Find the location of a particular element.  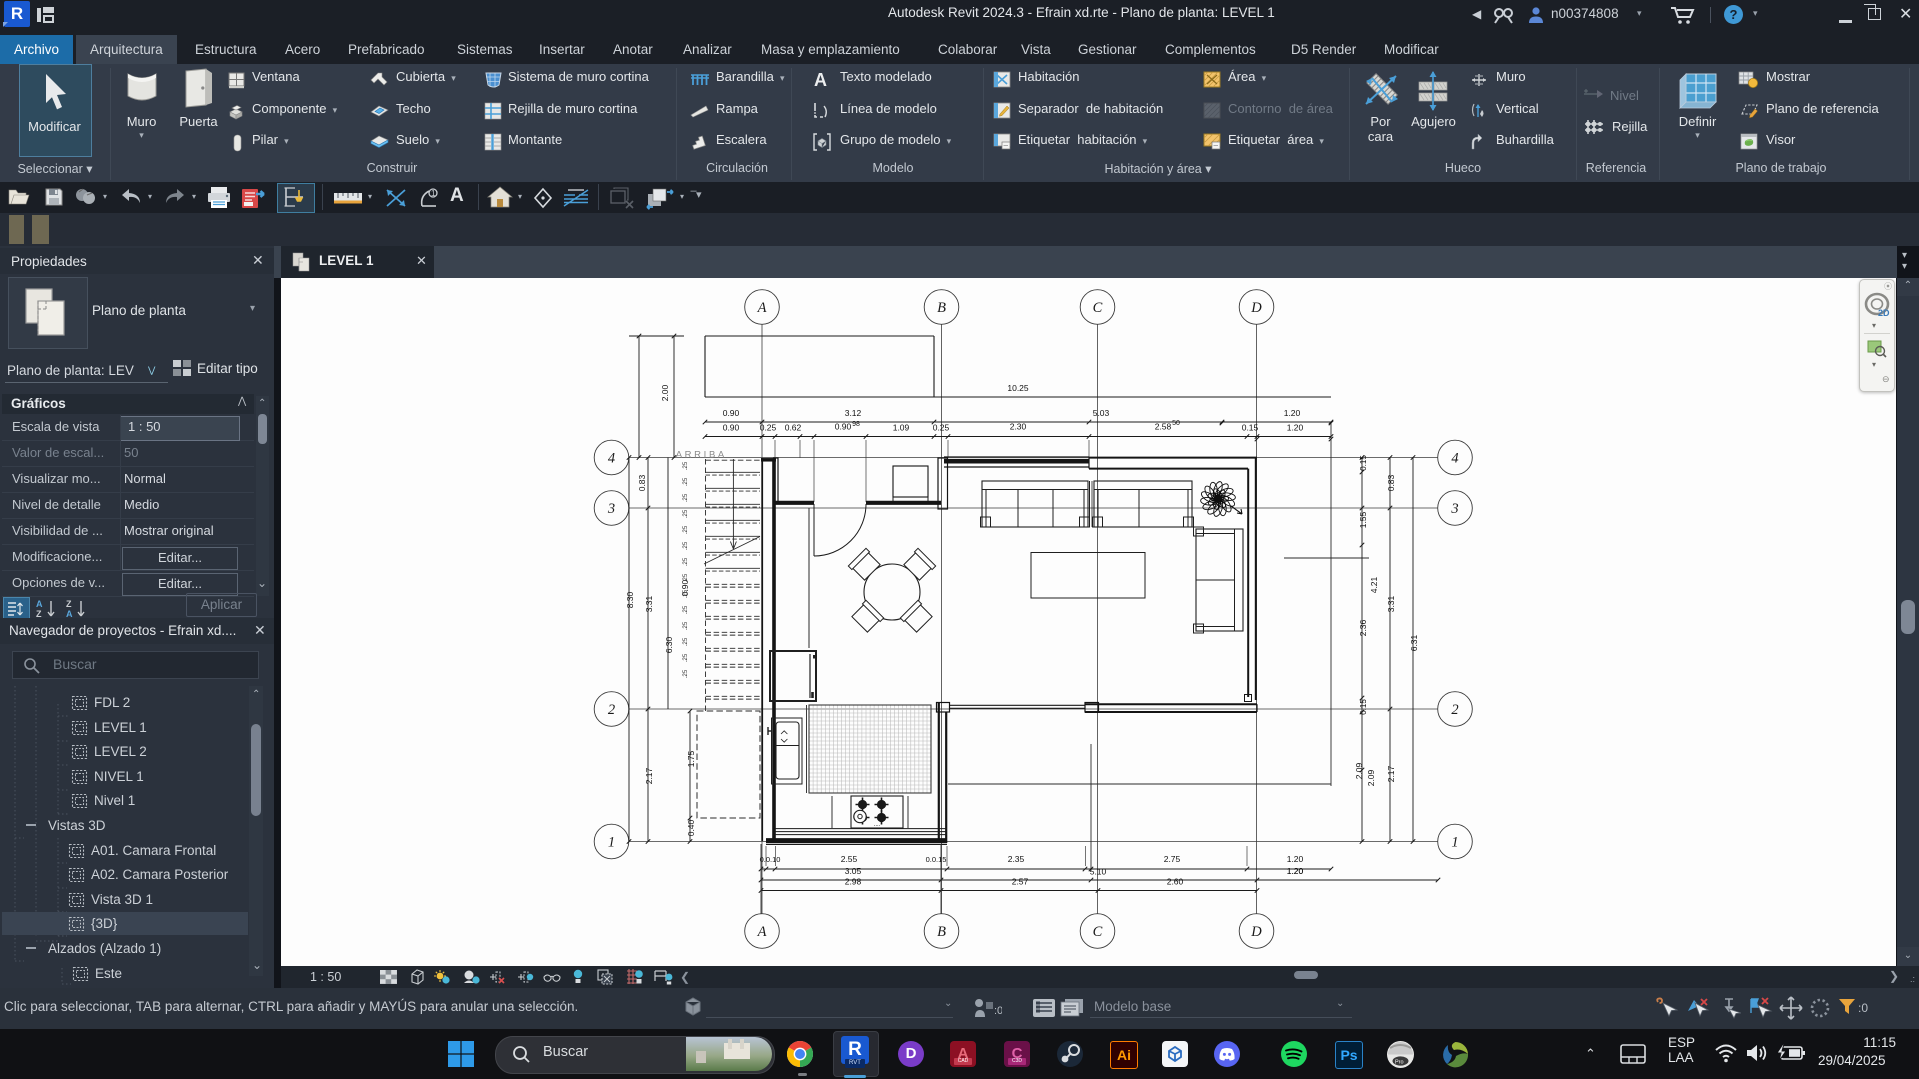

svg-text: 50 is located at coordinates (1176, 423).